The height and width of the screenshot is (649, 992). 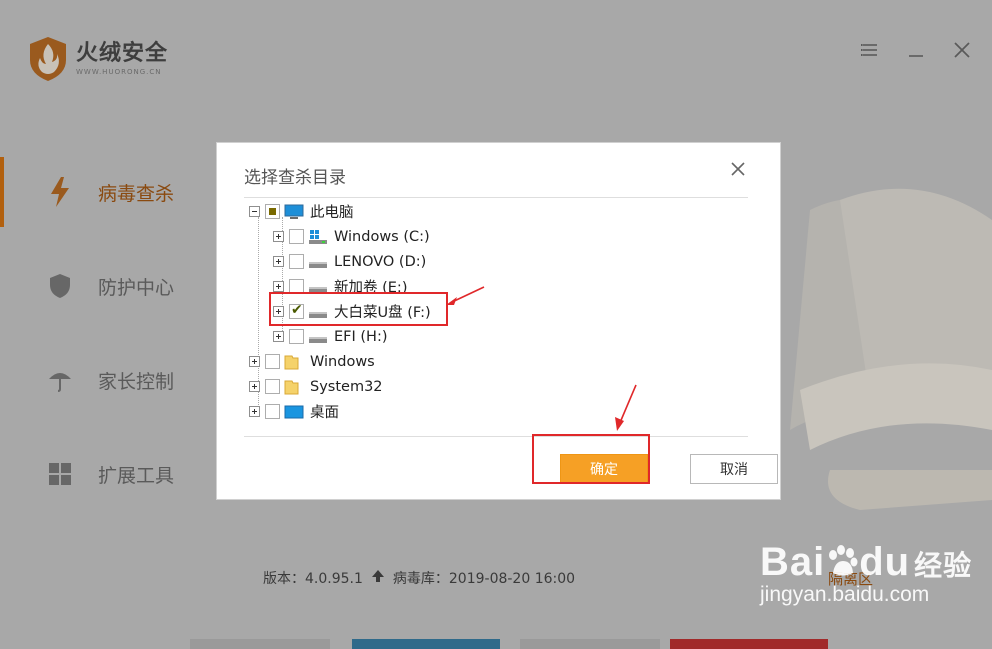 I want to click on desktop-icon, so click(x=294, y=411).